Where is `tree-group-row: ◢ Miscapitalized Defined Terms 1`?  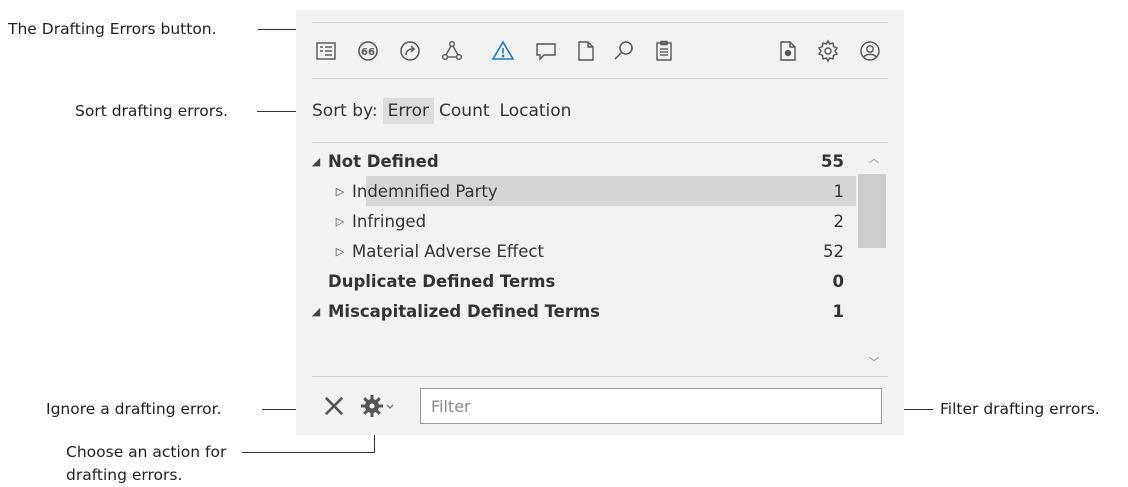
tree-group-row: ◢ Miscapitalized Defined Terms 1 is located at coordinates (577, 311).